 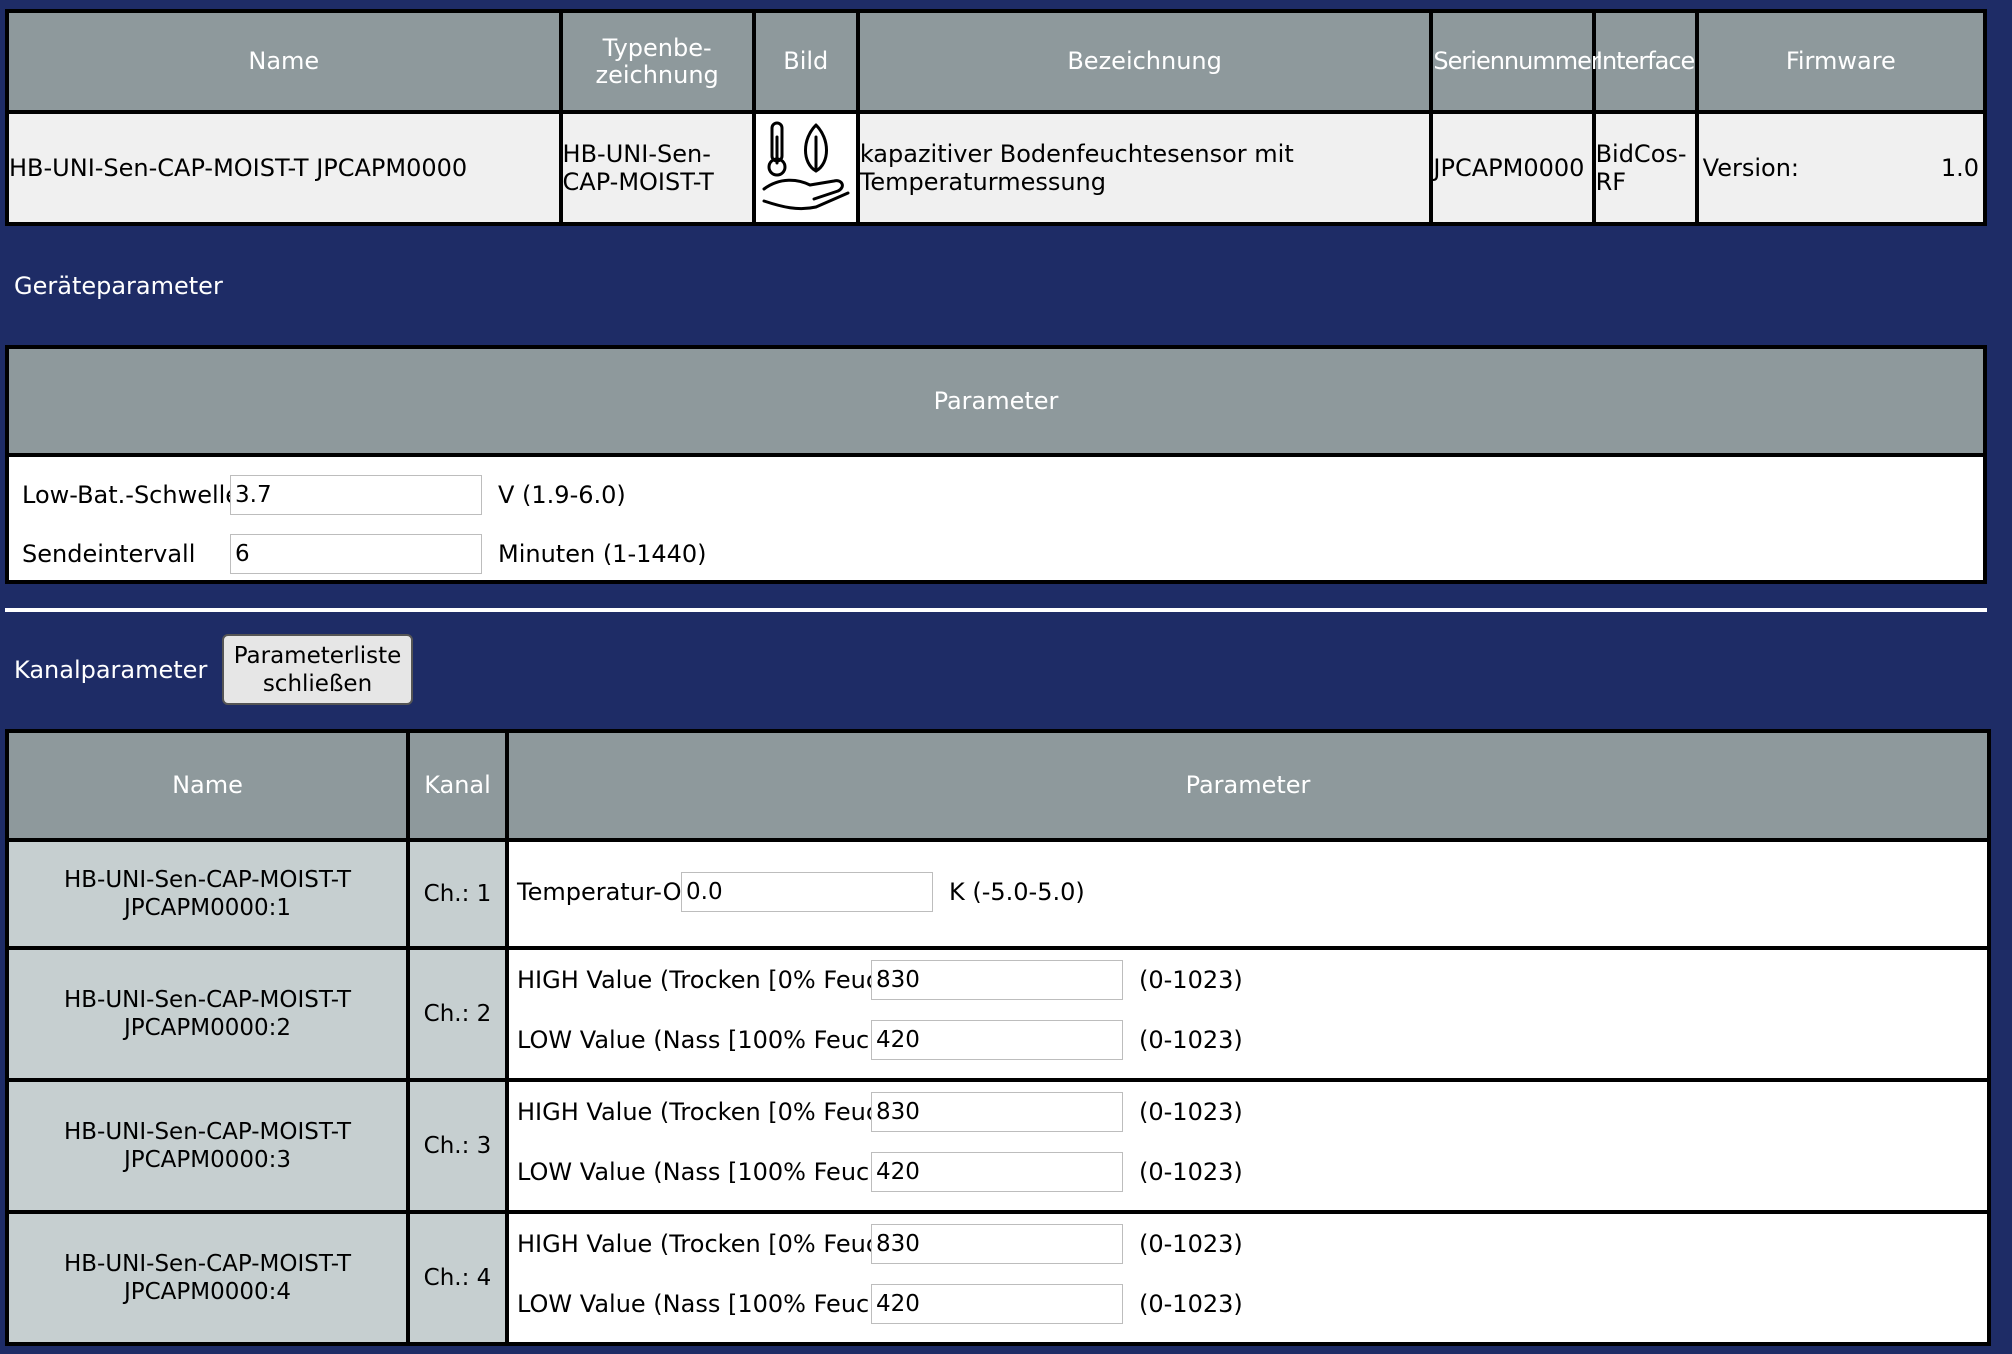 I want to click on channel-number: Ch.: 4, so click(x=457, y=1278).